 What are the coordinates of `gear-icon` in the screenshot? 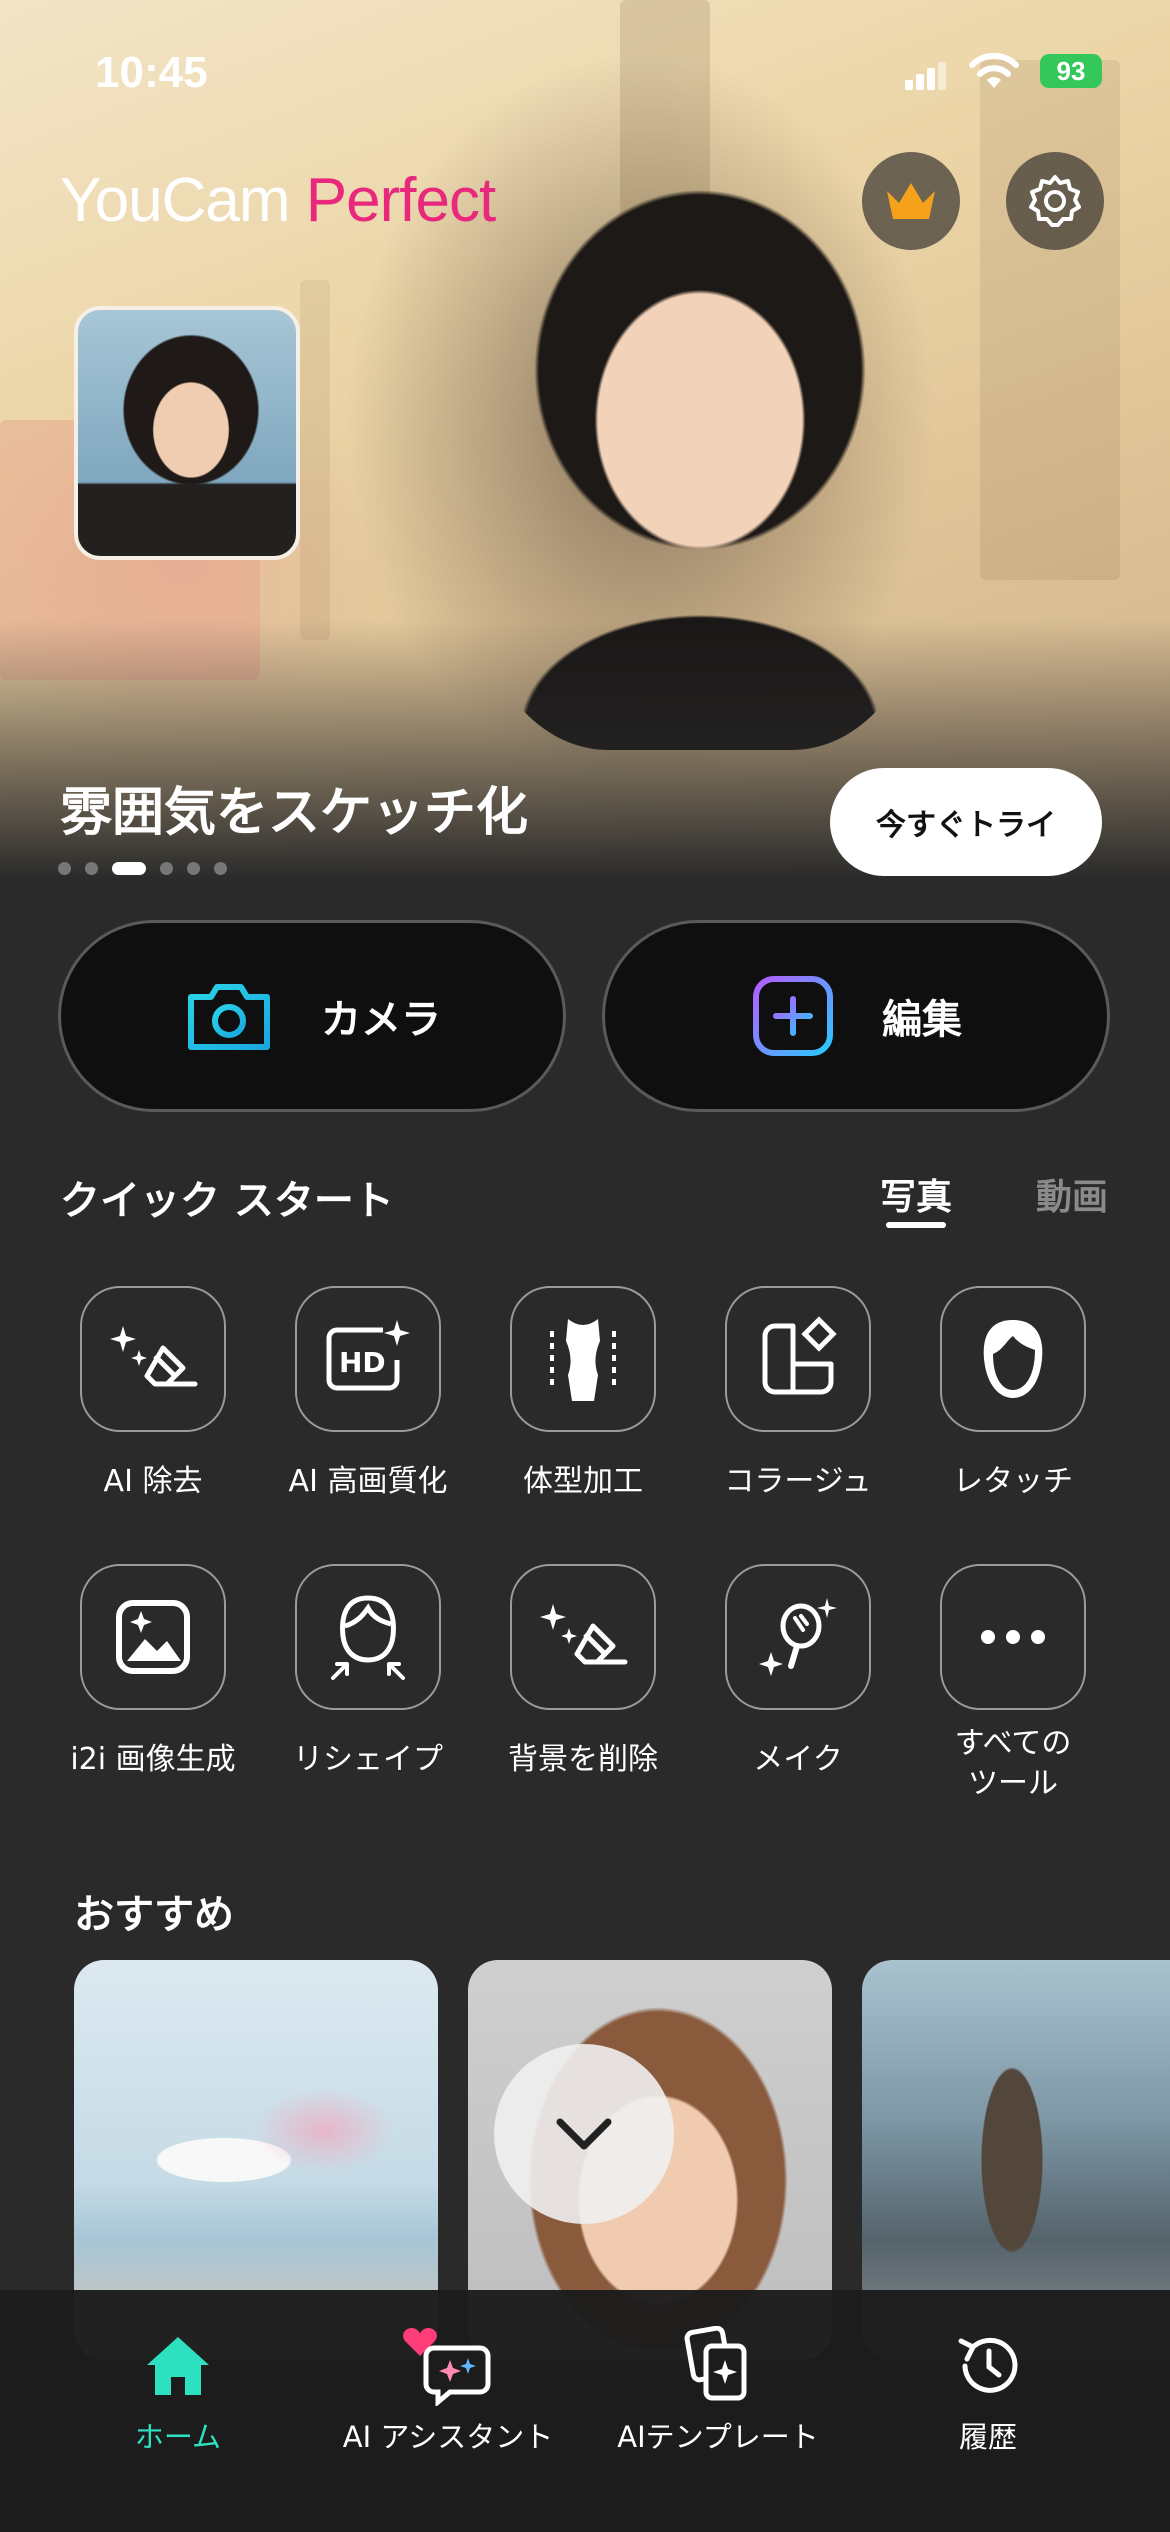 It's located at (1055, 201).